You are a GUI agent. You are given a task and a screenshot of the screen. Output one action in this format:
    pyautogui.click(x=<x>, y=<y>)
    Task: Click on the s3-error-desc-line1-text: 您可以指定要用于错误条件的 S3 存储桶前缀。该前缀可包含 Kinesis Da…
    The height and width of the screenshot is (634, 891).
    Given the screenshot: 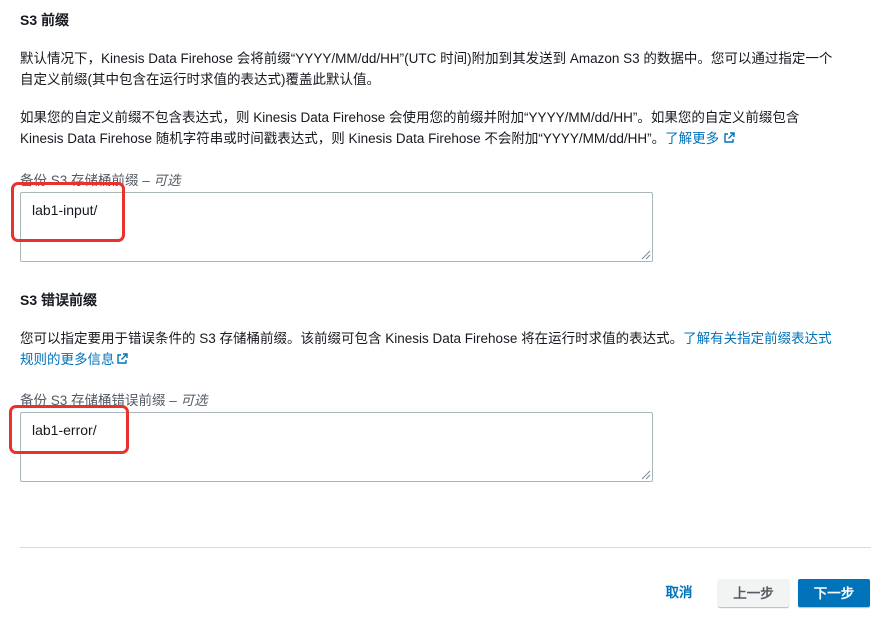 What is the action you would take?
    pyautogui.click(x=352, y=338)
    